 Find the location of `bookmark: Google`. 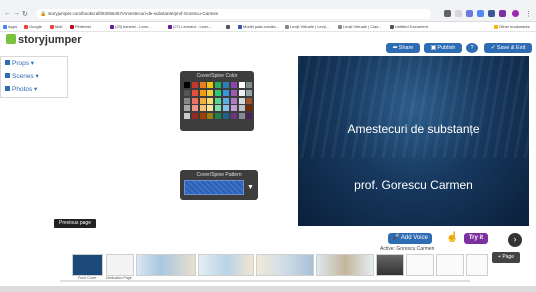

bookmark: Google is located at coordinates (33, 26).